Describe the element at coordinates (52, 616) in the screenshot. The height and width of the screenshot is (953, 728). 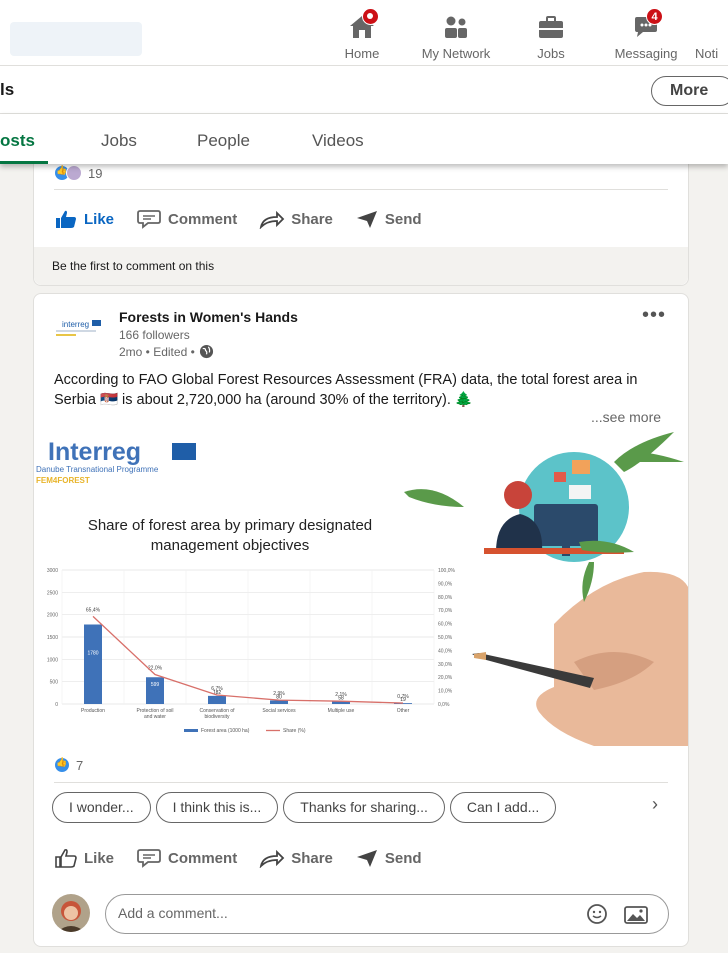
I see `y-tick-label: 2000` at that location.